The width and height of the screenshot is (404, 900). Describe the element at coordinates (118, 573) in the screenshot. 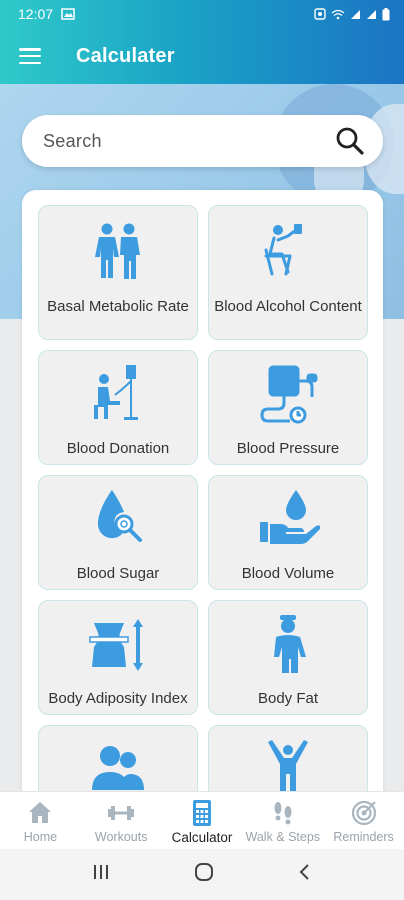

I see `calc-card-label: Blood Sugar` at that location.